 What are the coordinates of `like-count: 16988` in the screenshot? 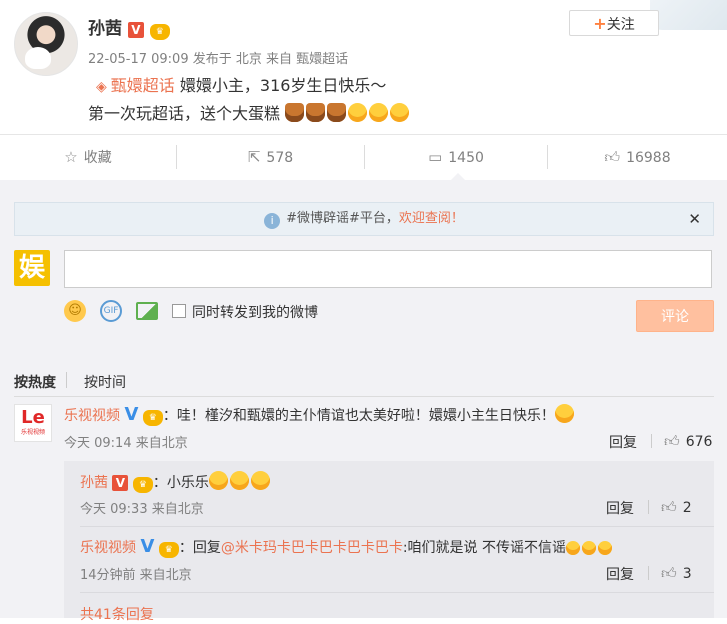 It's located at (648, 158).